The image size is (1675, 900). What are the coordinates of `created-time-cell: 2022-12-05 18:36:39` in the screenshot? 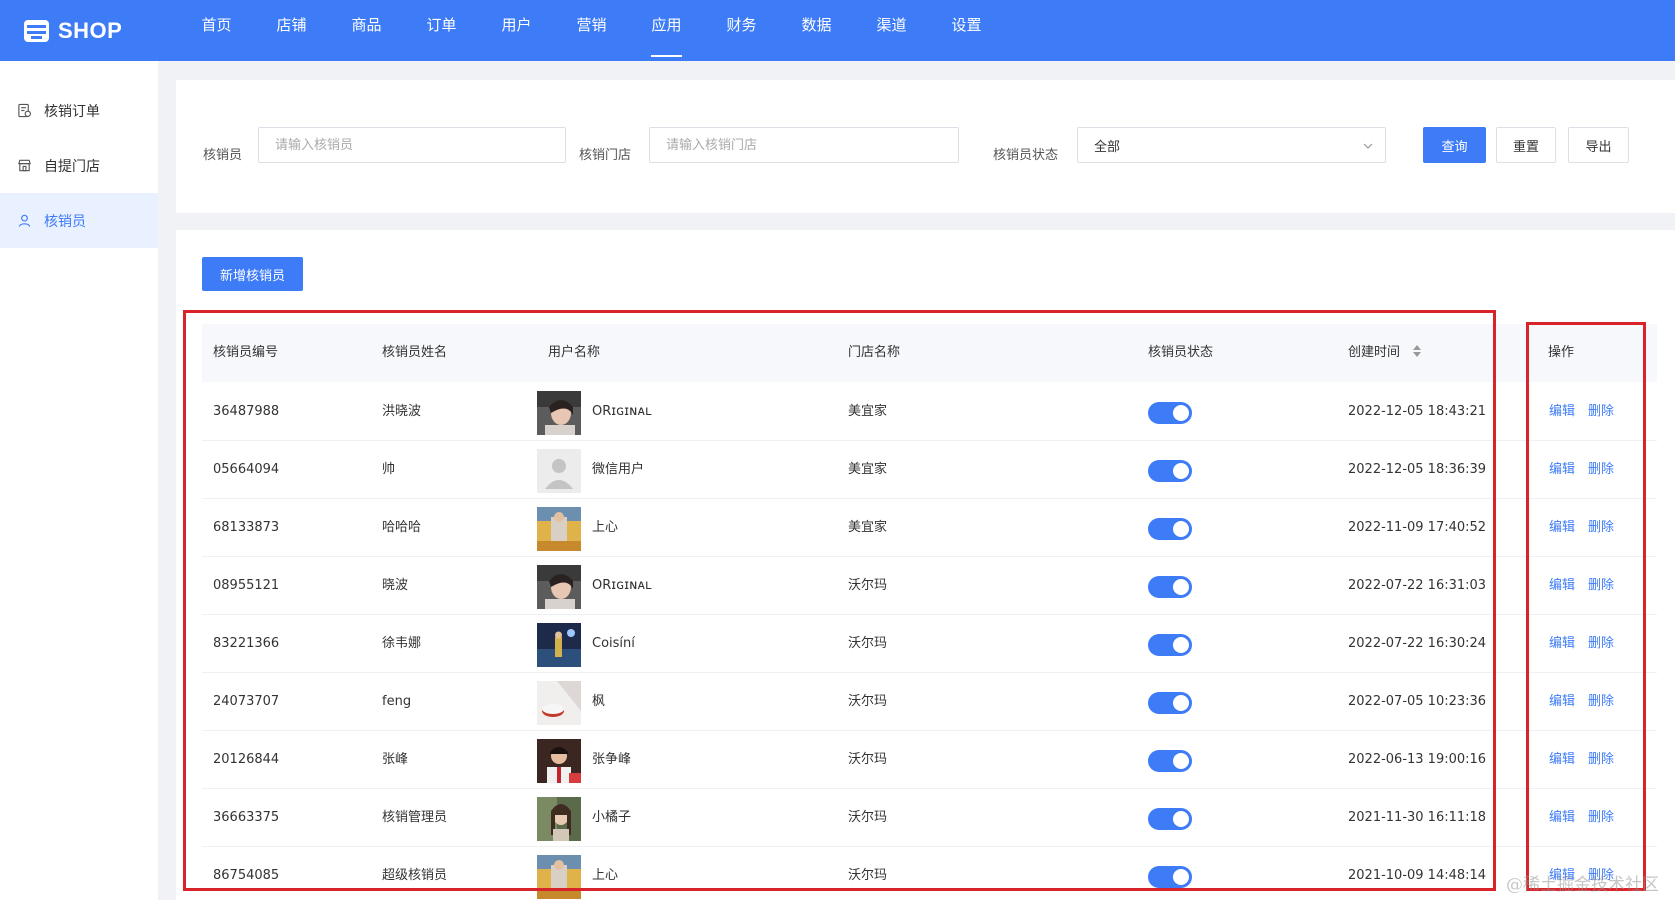 It's located at (1417, 469).